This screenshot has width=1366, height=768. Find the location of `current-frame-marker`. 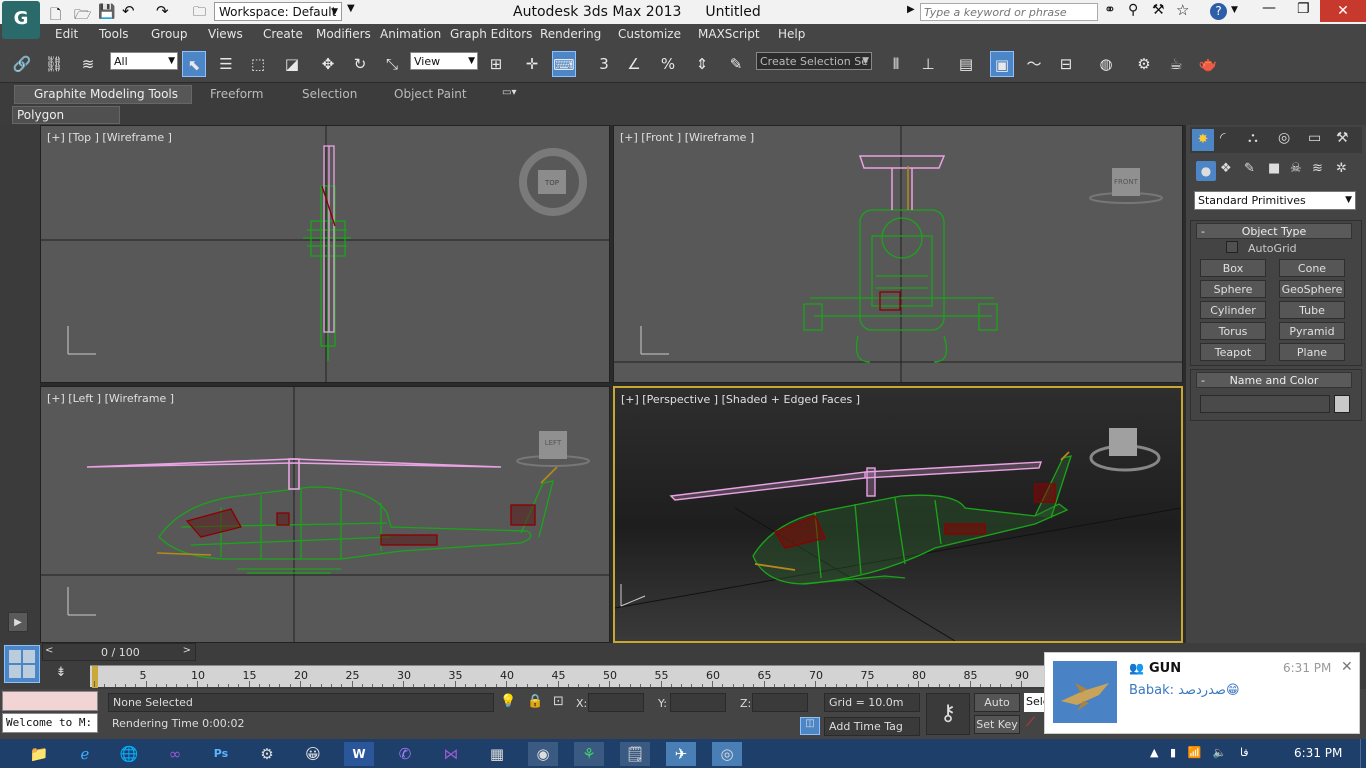

current-frame-marker is located at coordinates (95, 677).